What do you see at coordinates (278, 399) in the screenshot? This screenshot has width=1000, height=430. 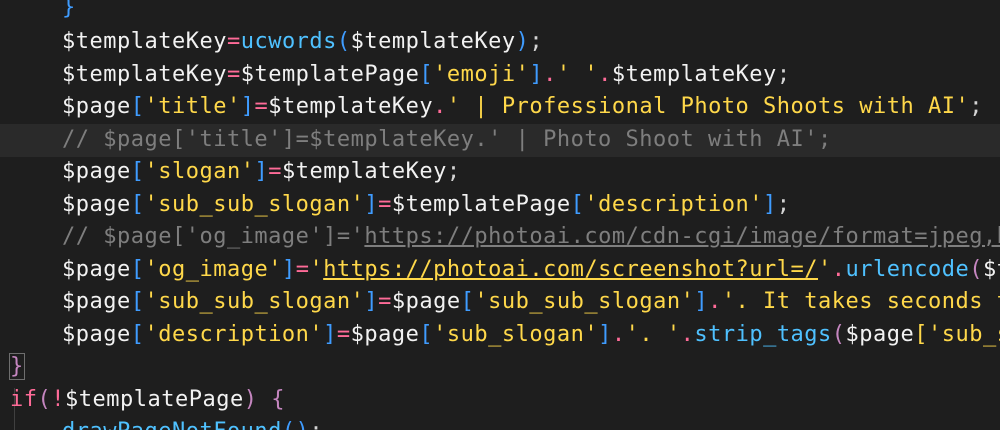 I see `opening-brace: {` at bounding box center [278, 399].